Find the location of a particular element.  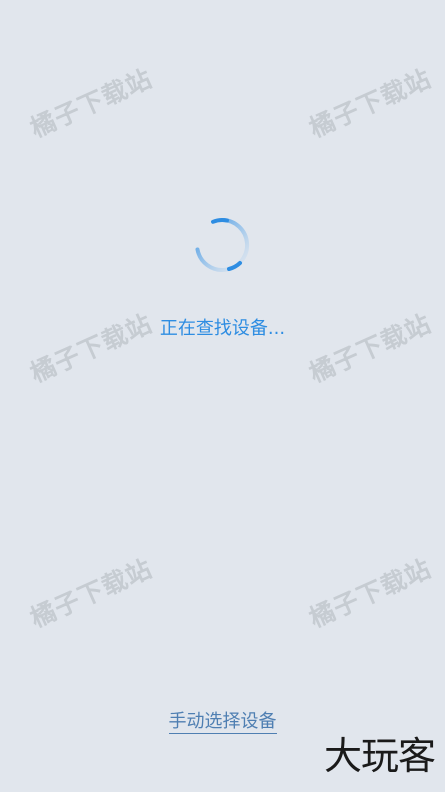

loading-spinner-icon is located at coordinates (222, 245).